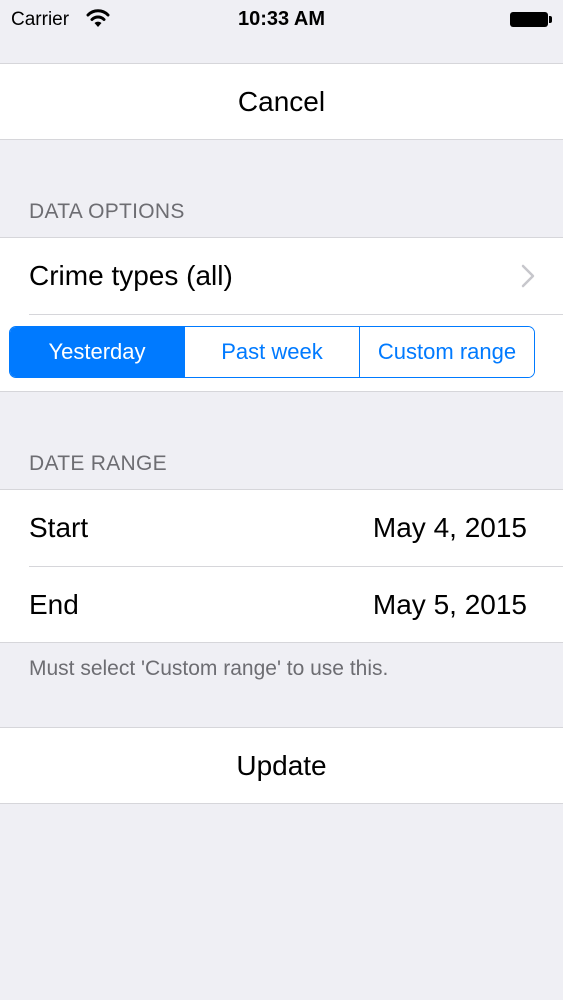 The image size is (563, 1000). Describe the element at coordinates (107, 211) in the screenshot. I see `data-options-header: DATA OPTIONS` at that location.